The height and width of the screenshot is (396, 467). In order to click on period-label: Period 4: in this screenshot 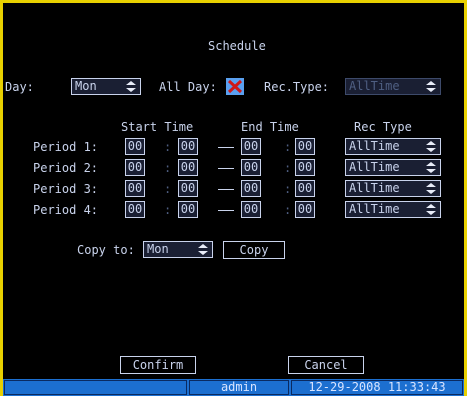, I will do `click(66, 210)`.